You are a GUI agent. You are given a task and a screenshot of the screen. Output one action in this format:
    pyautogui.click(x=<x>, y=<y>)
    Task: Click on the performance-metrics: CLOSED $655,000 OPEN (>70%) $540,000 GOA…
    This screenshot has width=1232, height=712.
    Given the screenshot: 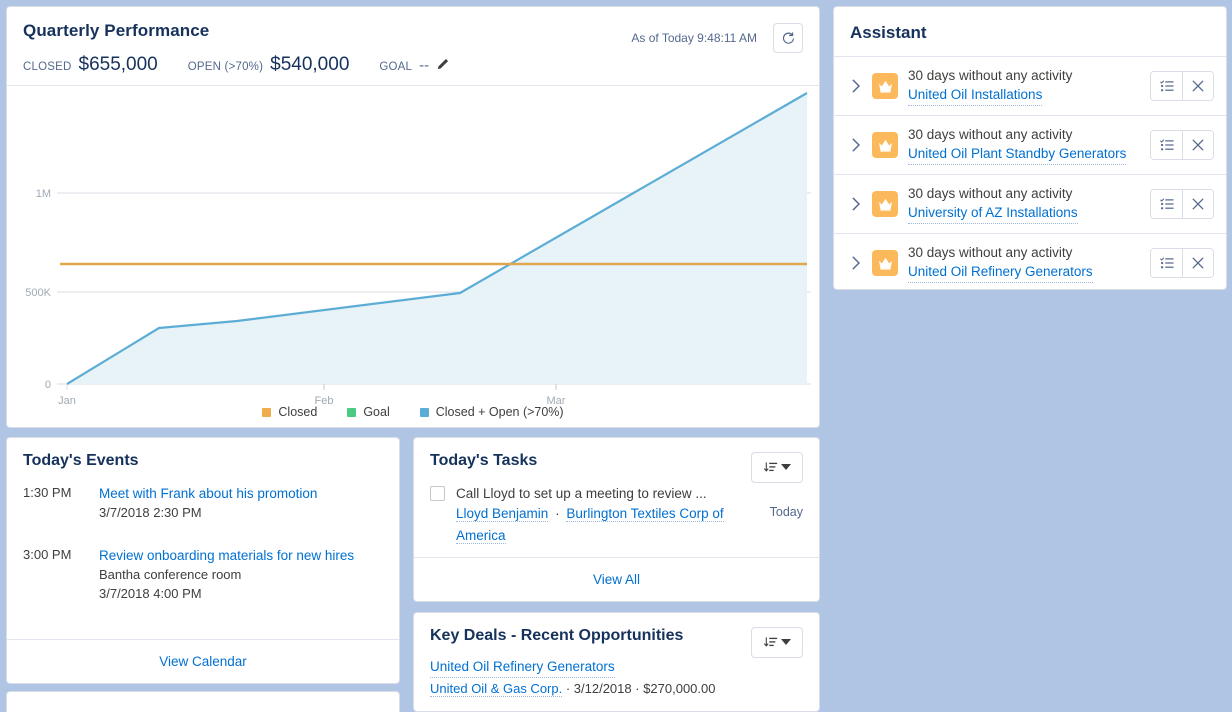 What is the action you would take?
    pyautogui.click(x=413, y=65)
    